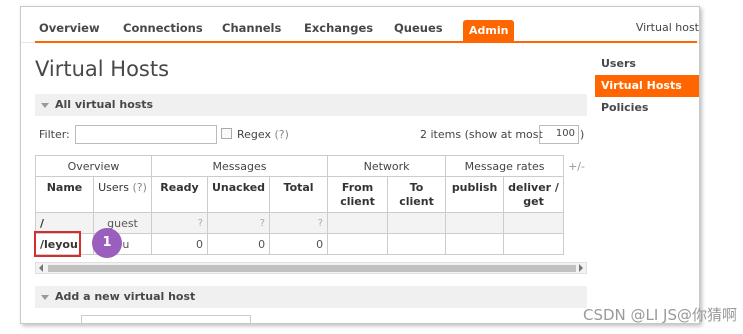 This screenshot has width=743, height=334. I want to click on unacked-value: 0, so click(238, 244).